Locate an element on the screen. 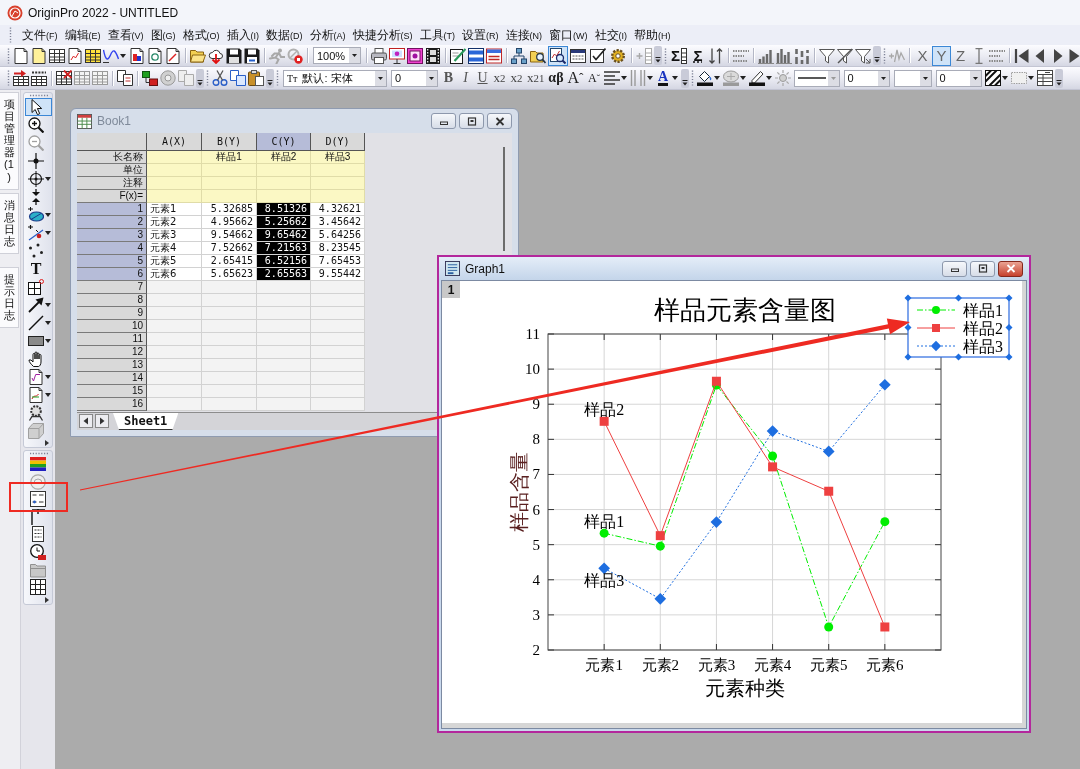 This screenshot has height=769, width=1080. row-header: 16 is located at coordinates (112, 404).